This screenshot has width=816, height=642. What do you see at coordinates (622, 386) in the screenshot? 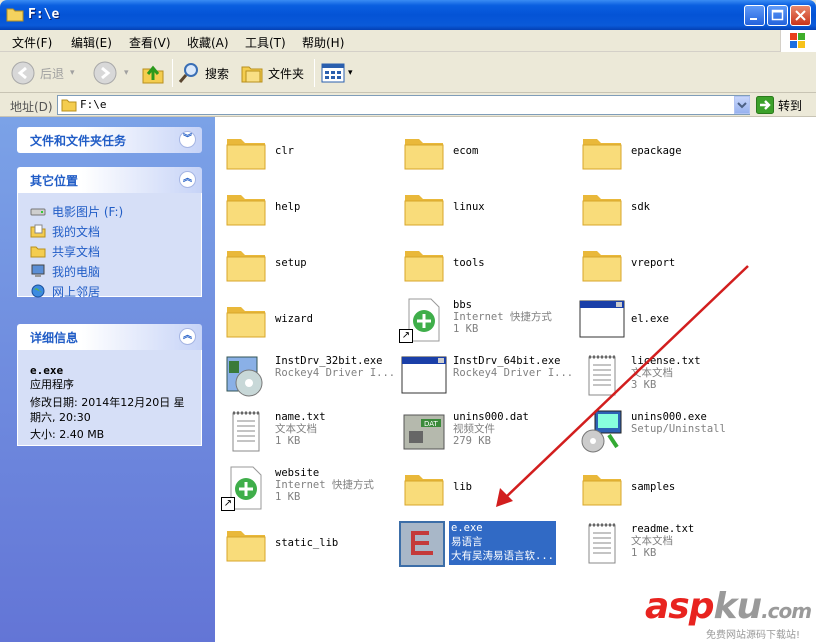
I see `annotation-arrow` at bounding box center [622, 386].